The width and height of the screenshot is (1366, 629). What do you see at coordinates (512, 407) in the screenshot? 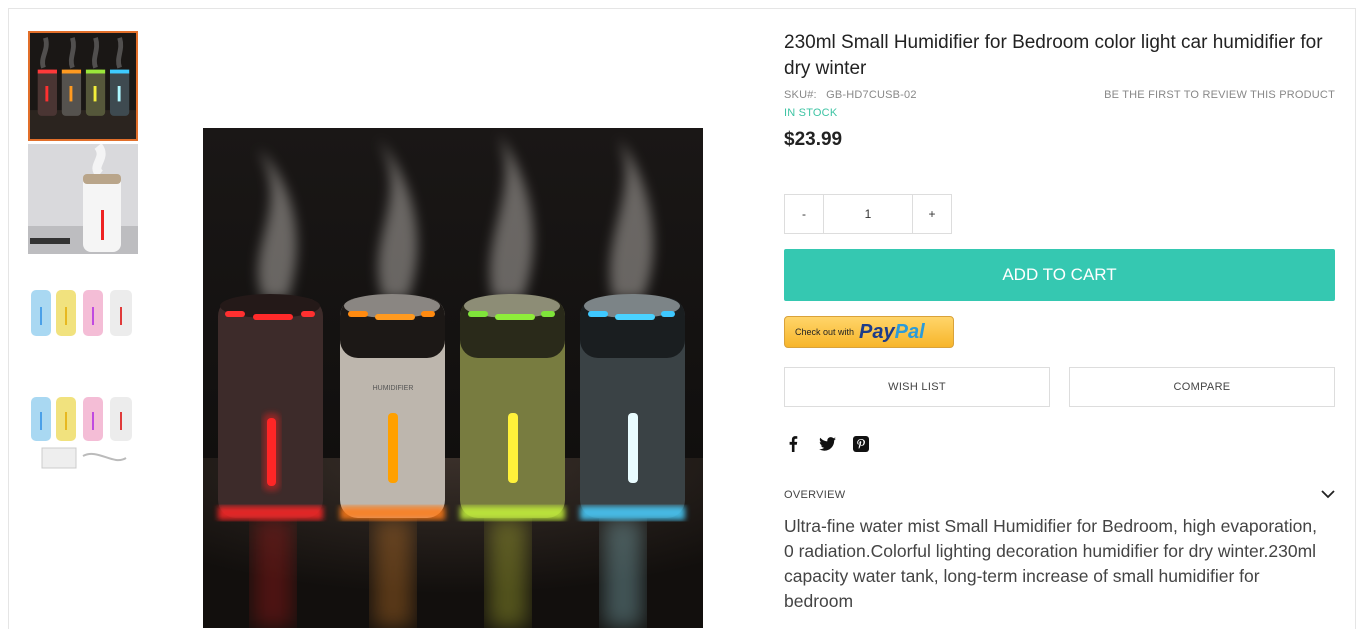
I see `yellow-humidifier` at bounding box center [512, 407].